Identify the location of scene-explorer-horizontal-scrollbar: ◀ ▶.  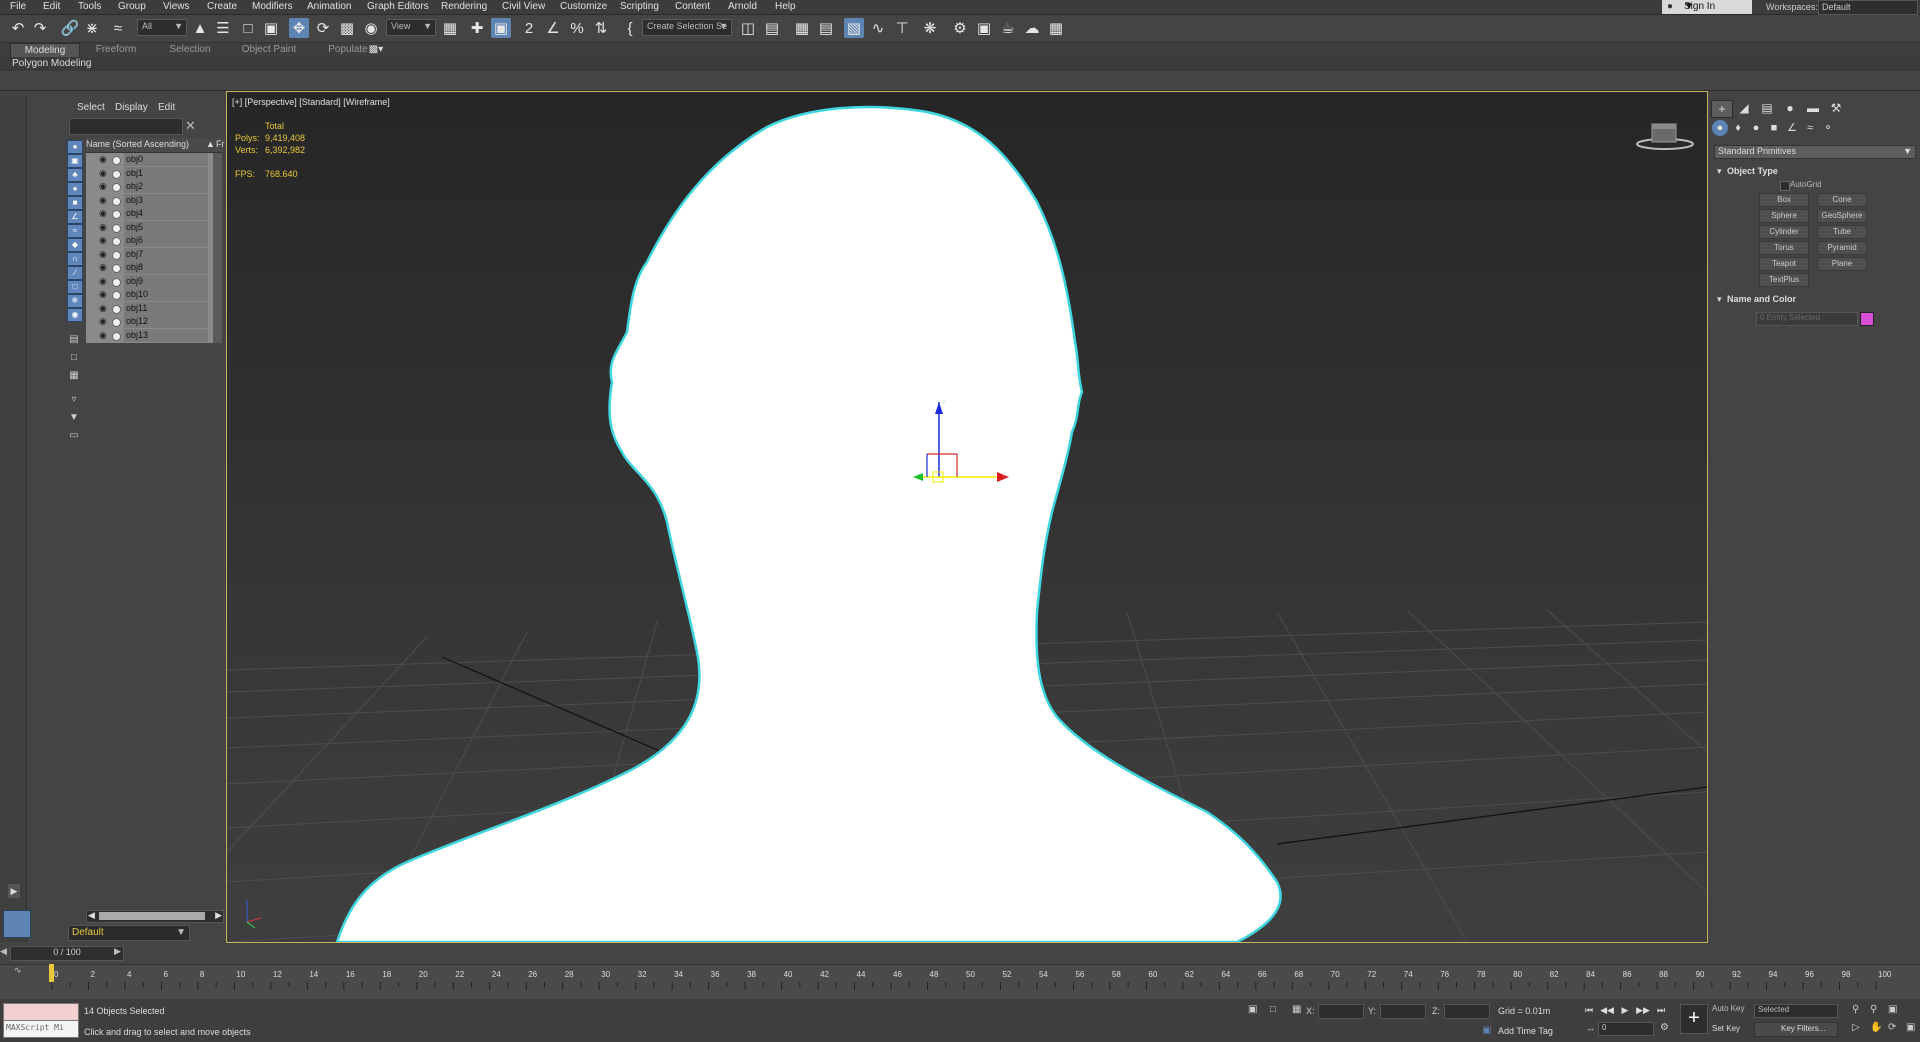
(155, 916).